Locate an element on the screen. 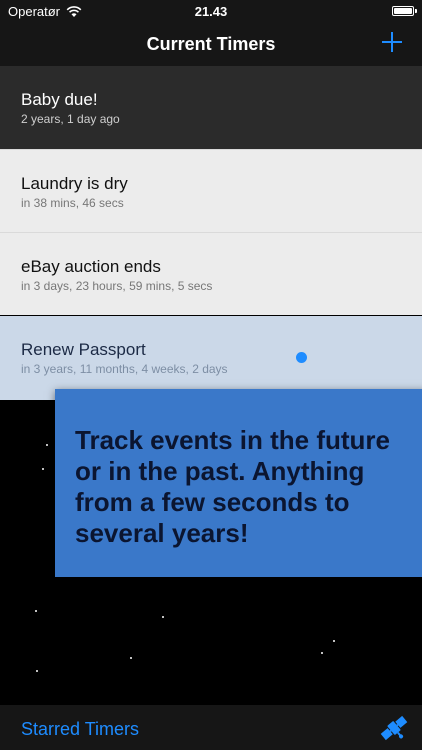 The image size is (422, 750). touch-indicator-dot is located at coordinates (301, 357).